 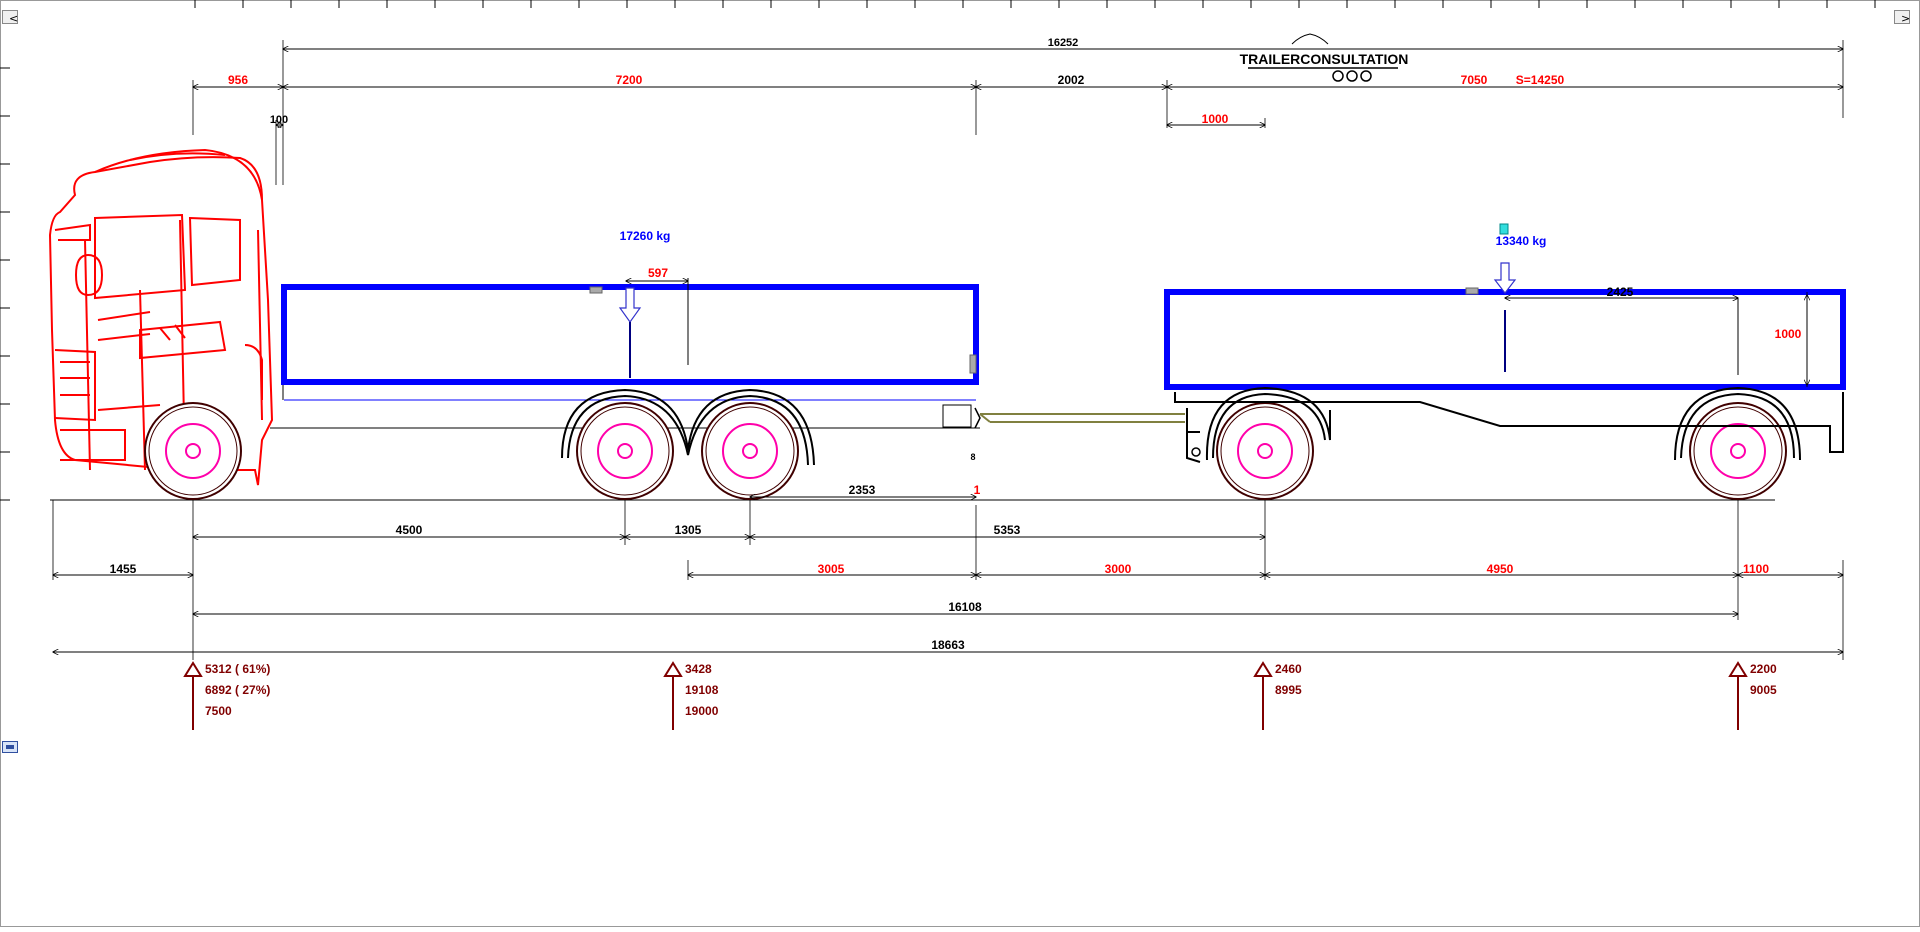 What do you see at coordinates (831, 569) in the screenshot?
I see `dim-3005: 3005` at bounding box center [831, 569].